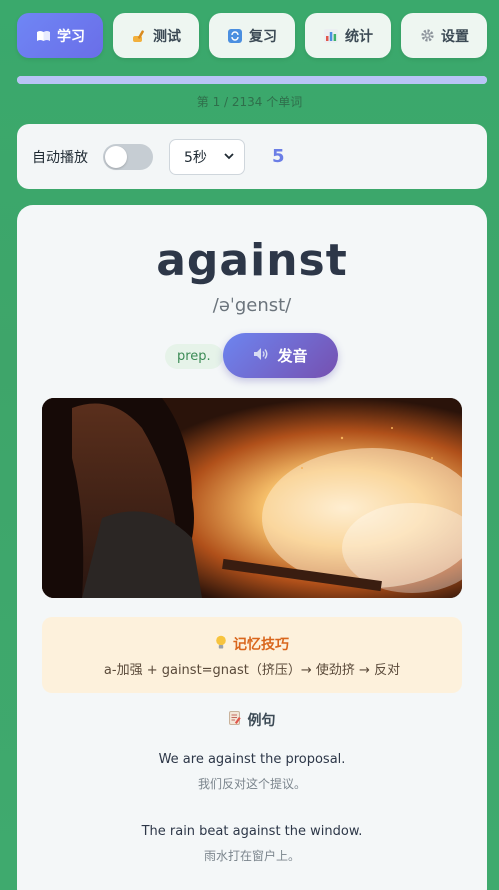 This screenshot has height=890, width=499. I want to click on gear-icon, so click(427, 36).